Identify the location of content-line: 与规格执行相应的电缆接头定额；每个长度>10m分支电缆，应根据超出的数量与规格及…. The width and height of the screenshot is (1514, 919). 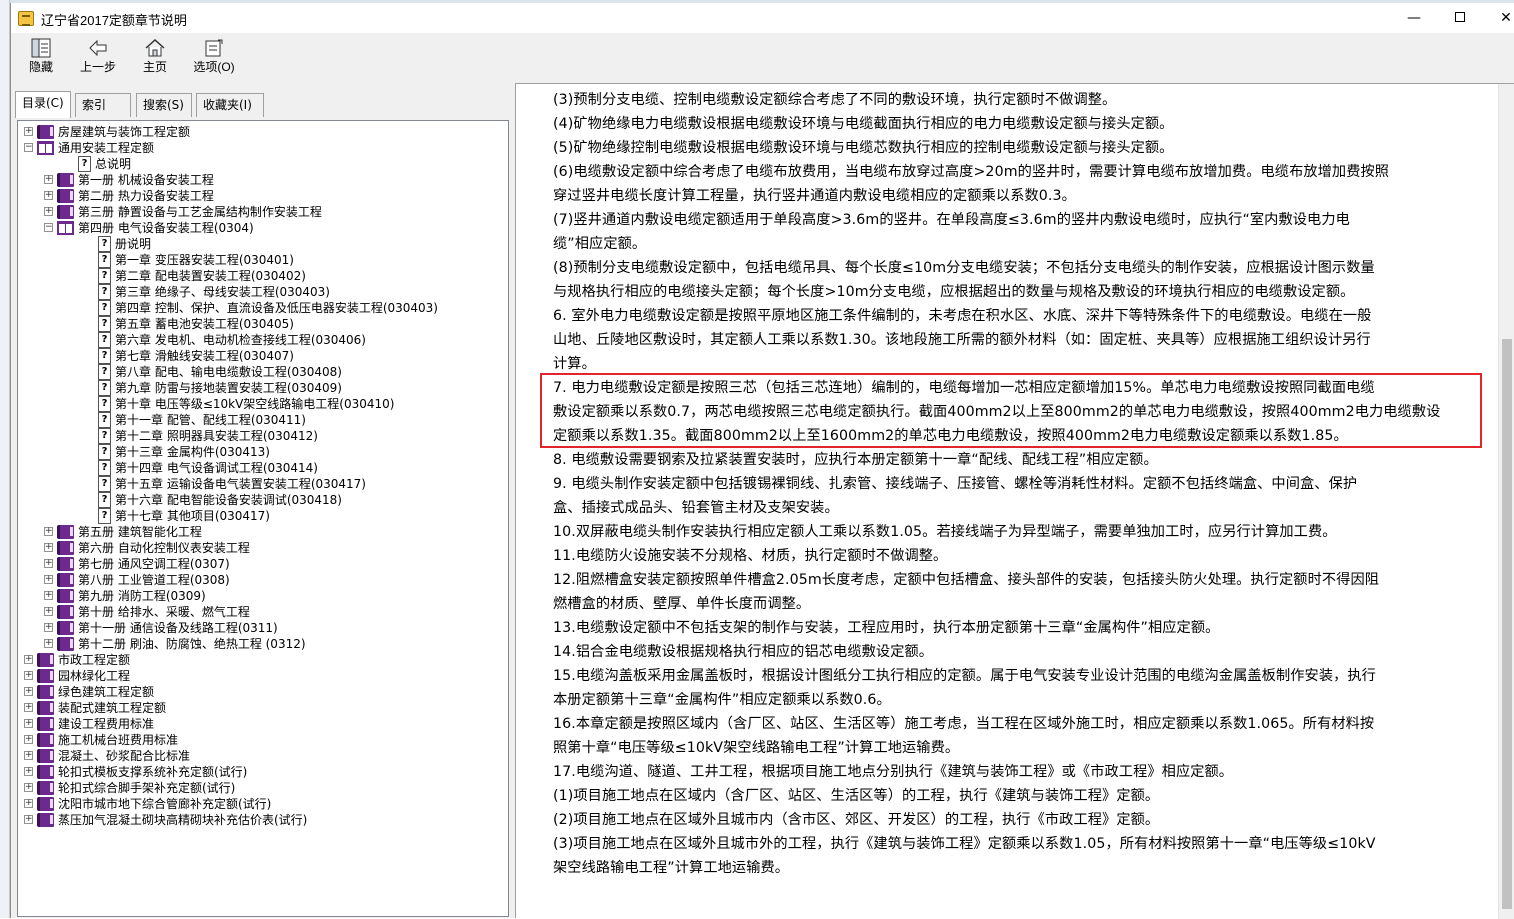
(954, 292).